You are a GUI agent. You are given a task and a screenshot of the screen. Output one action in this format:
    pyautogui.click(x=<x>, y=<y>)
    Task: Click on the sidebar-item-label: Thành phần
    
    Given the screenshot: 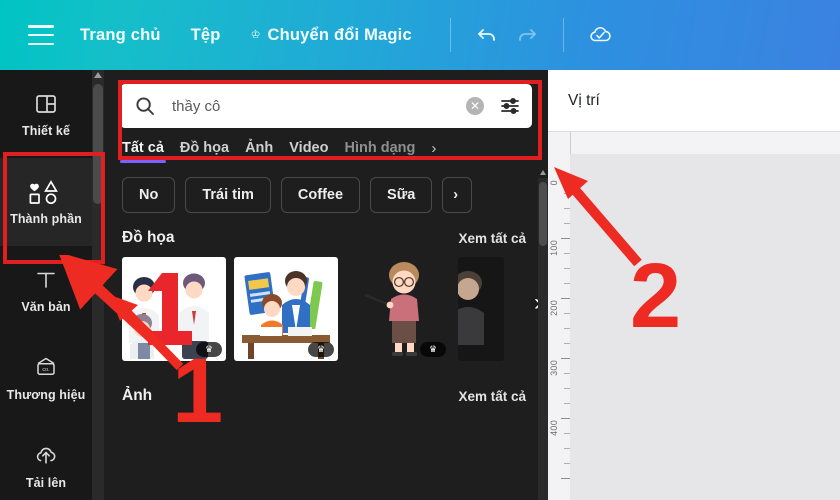 What is the action you would take?
    pyautogui.click(x=46, y=218)
    